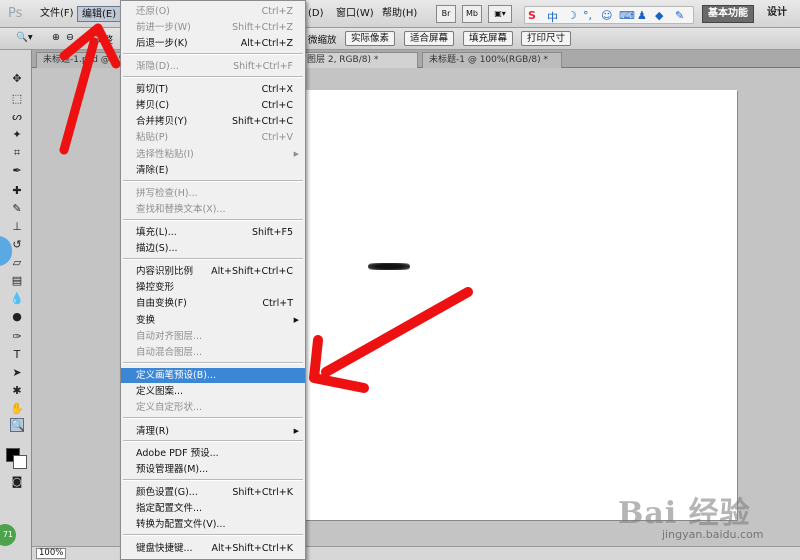 The image size is (800, 560). I want to click on menu-item-shortcut: Alt+Shift+Ctrl+C, so click(252, 271).